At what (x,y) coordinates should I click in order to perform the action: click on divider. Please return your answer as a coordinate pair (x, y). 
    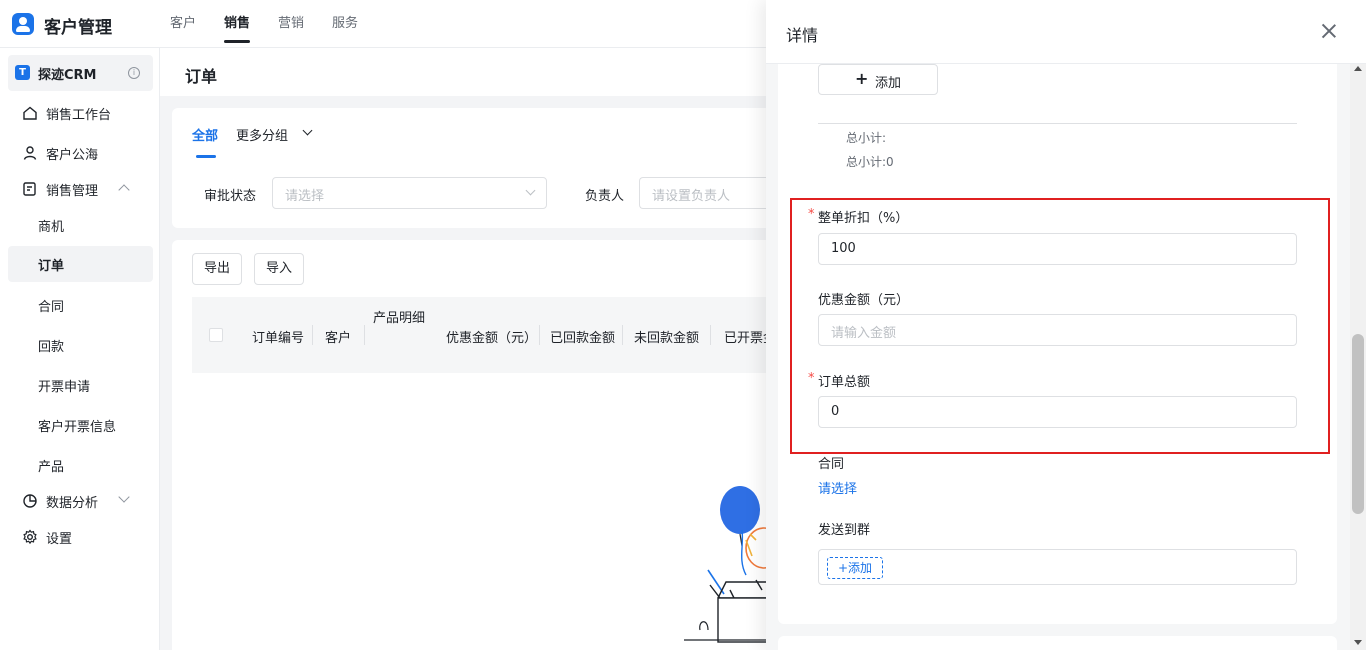
    Looking at the image, I should click on (1057, 123).